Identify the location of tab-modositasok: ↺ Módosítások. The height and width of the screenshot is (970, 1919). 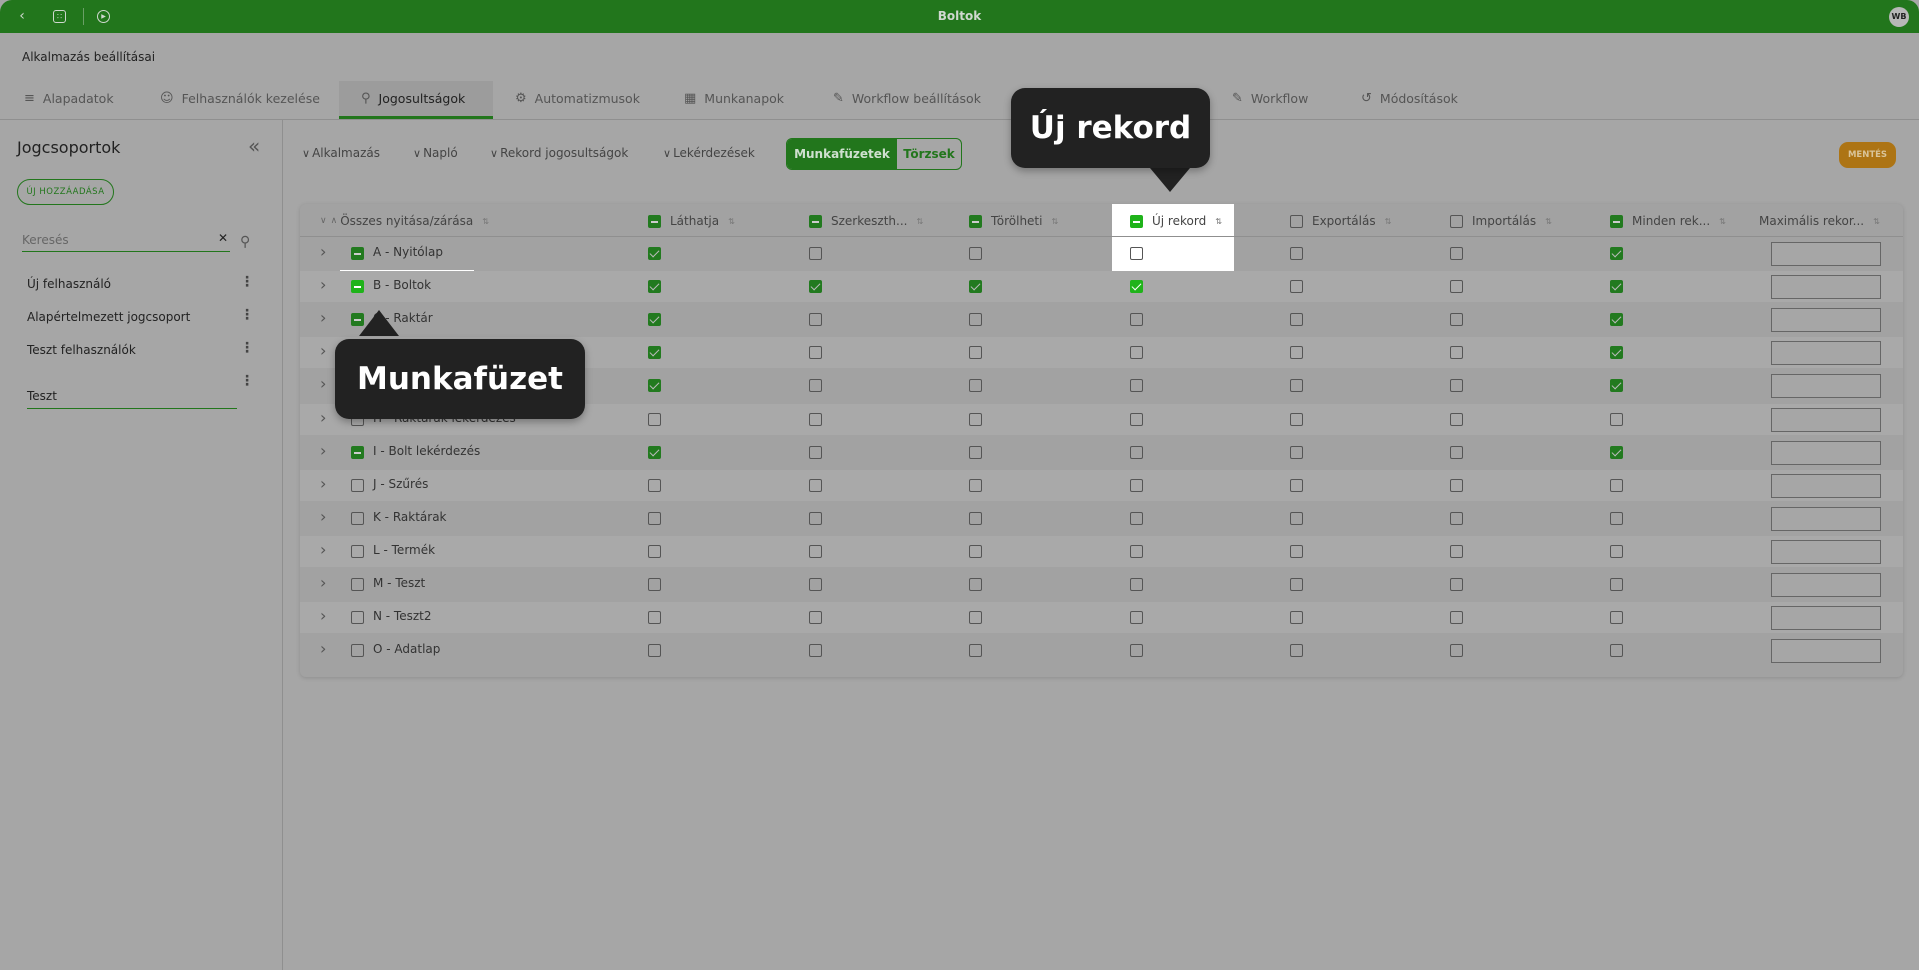
(1409, 104).